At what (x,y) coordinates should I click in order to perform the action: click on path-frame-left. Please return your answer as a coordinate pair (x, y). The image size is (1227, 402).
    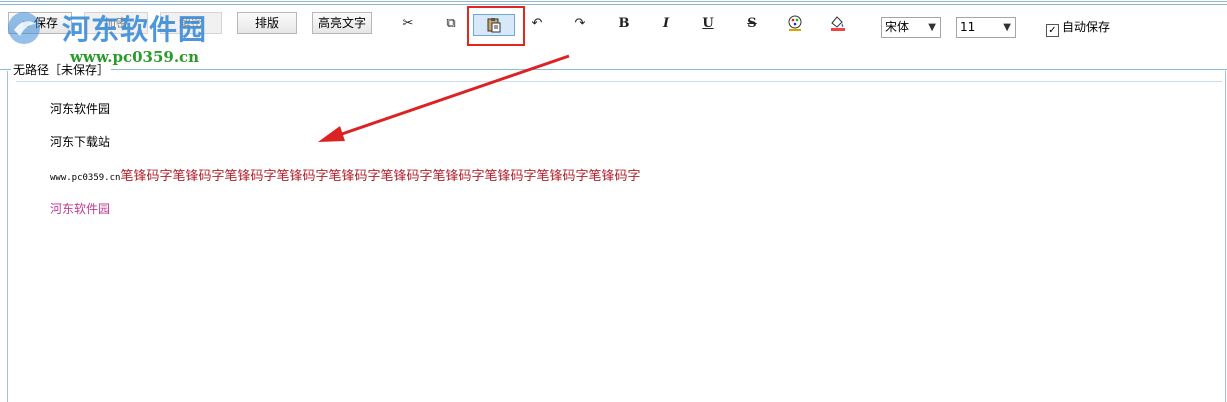
    Looking at the image, I should click on (7, 236).